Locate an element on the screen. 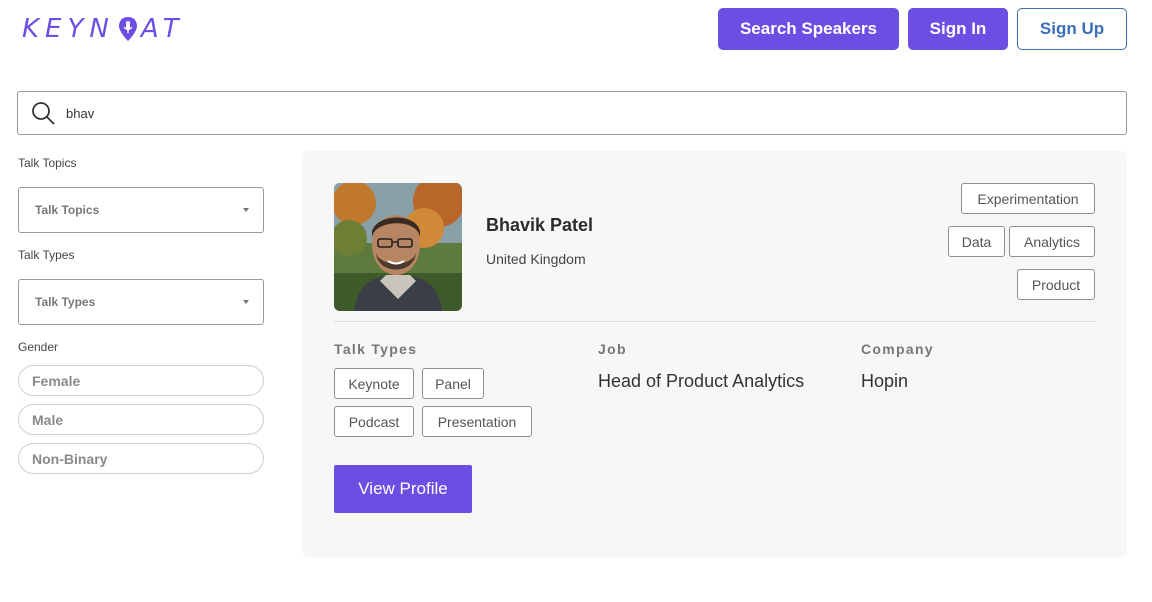 The image size is (1152, 602). company-value: Hopin is located at coordinates (885, 381).